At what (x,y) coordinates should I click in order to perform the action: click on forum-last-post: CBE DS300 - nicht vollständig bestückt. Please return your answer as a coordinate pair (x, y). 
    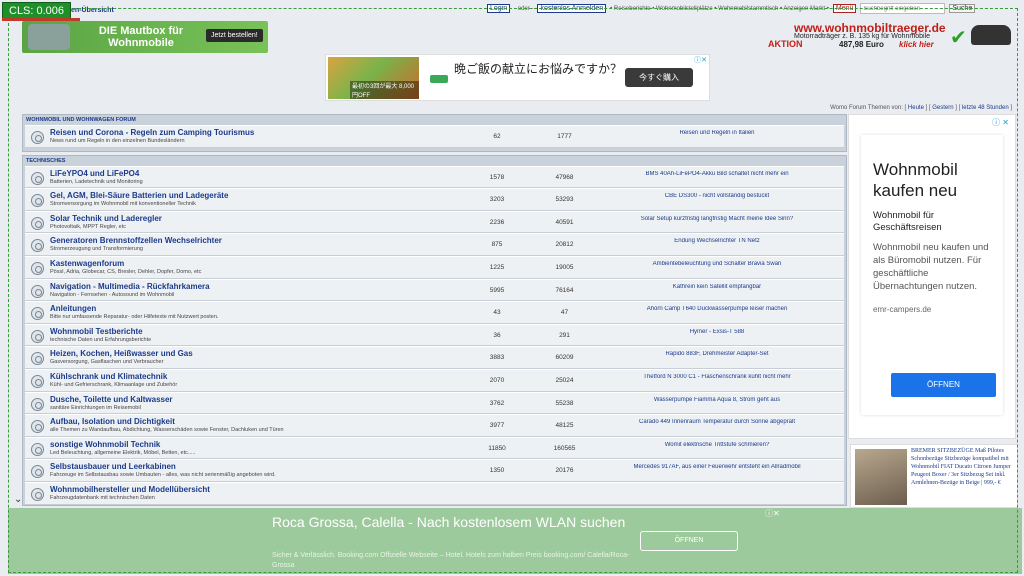
    Looking at the image, I should click on (717, 196).